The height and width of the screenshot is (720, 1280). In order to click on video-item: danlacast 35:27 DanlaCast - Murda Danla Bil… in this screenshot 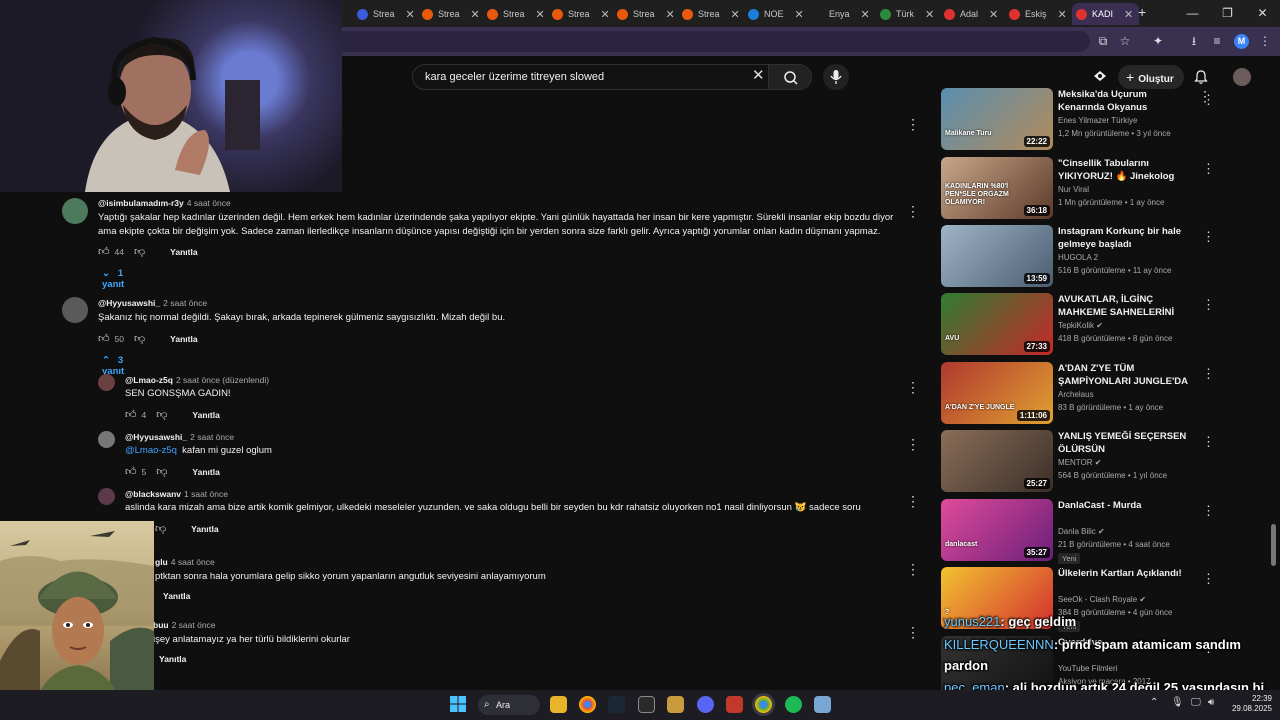, I will do `click(1078, 531)`.